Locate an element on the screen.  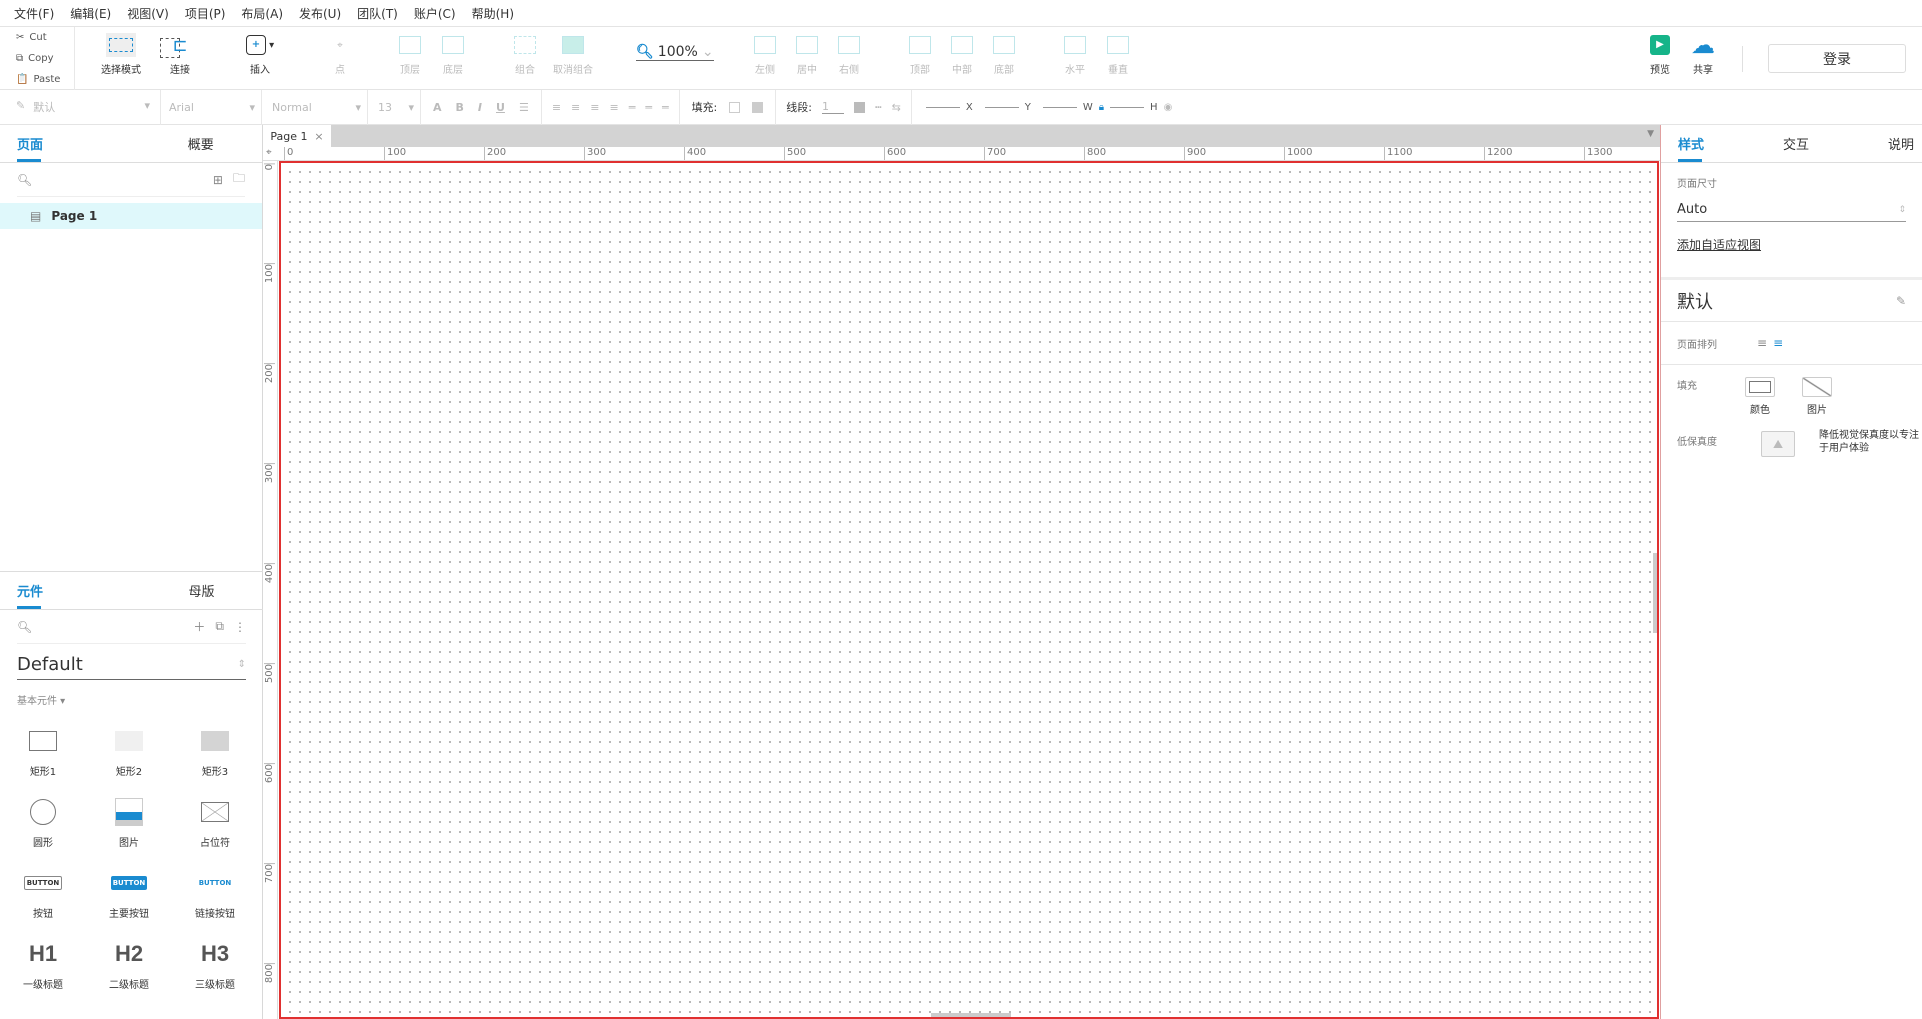
h-input is located at coordinates (1127, 107).